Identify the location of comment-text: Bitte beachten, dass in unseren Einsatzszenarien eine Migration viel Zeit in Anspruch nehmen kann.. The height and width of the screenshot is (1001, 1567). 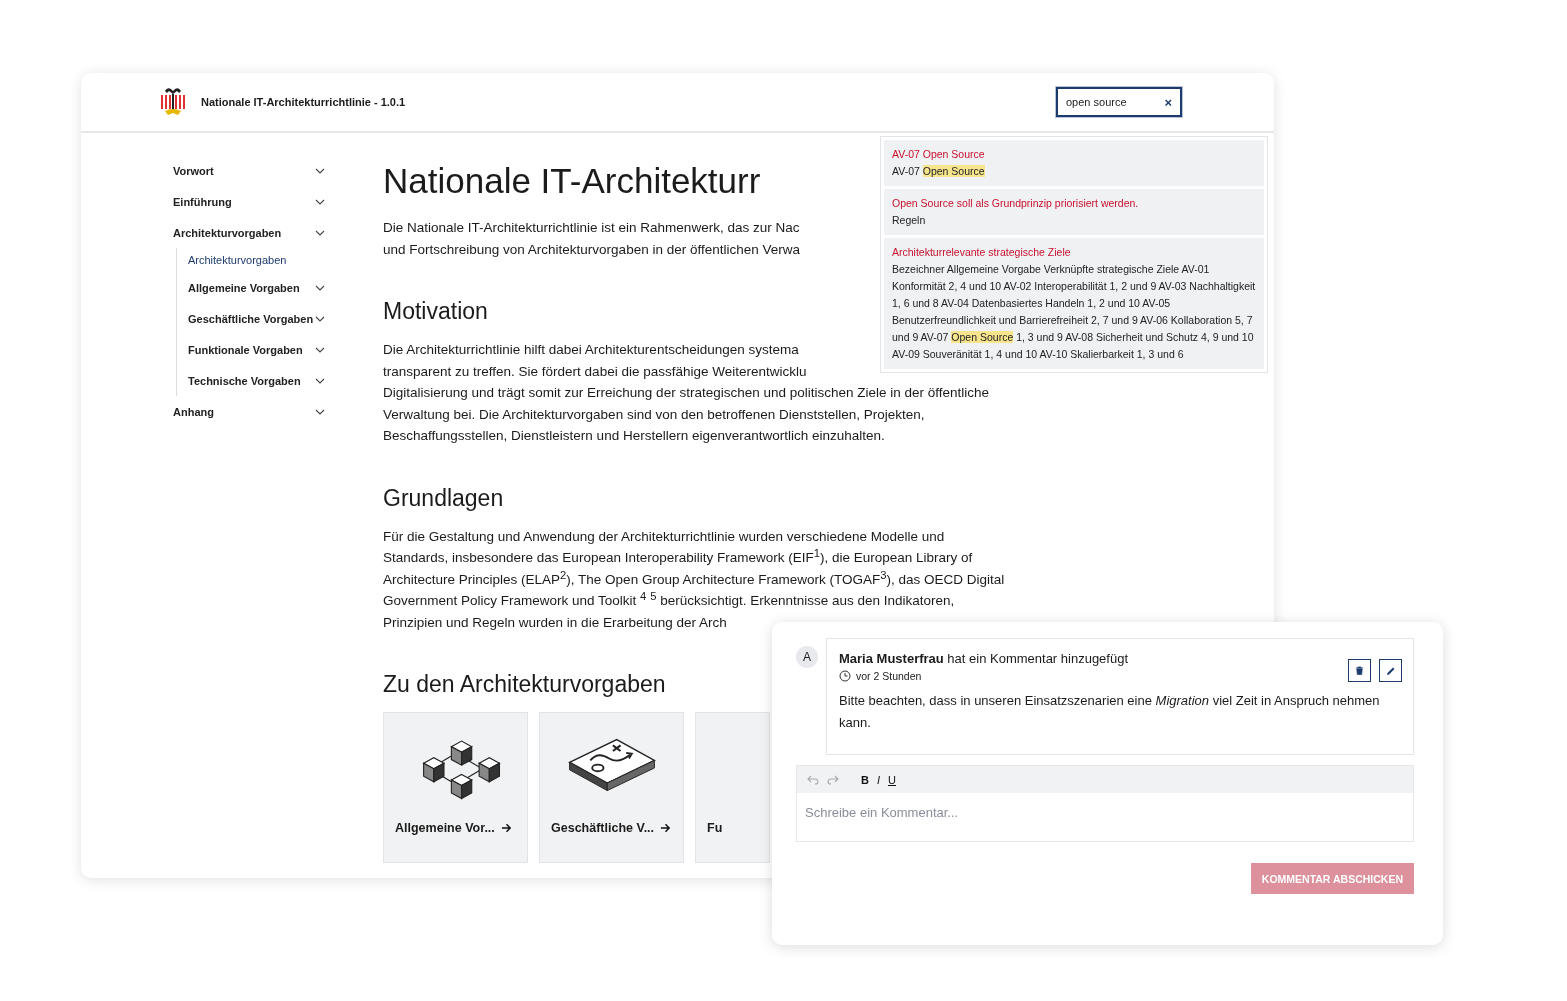
(1110, 712).